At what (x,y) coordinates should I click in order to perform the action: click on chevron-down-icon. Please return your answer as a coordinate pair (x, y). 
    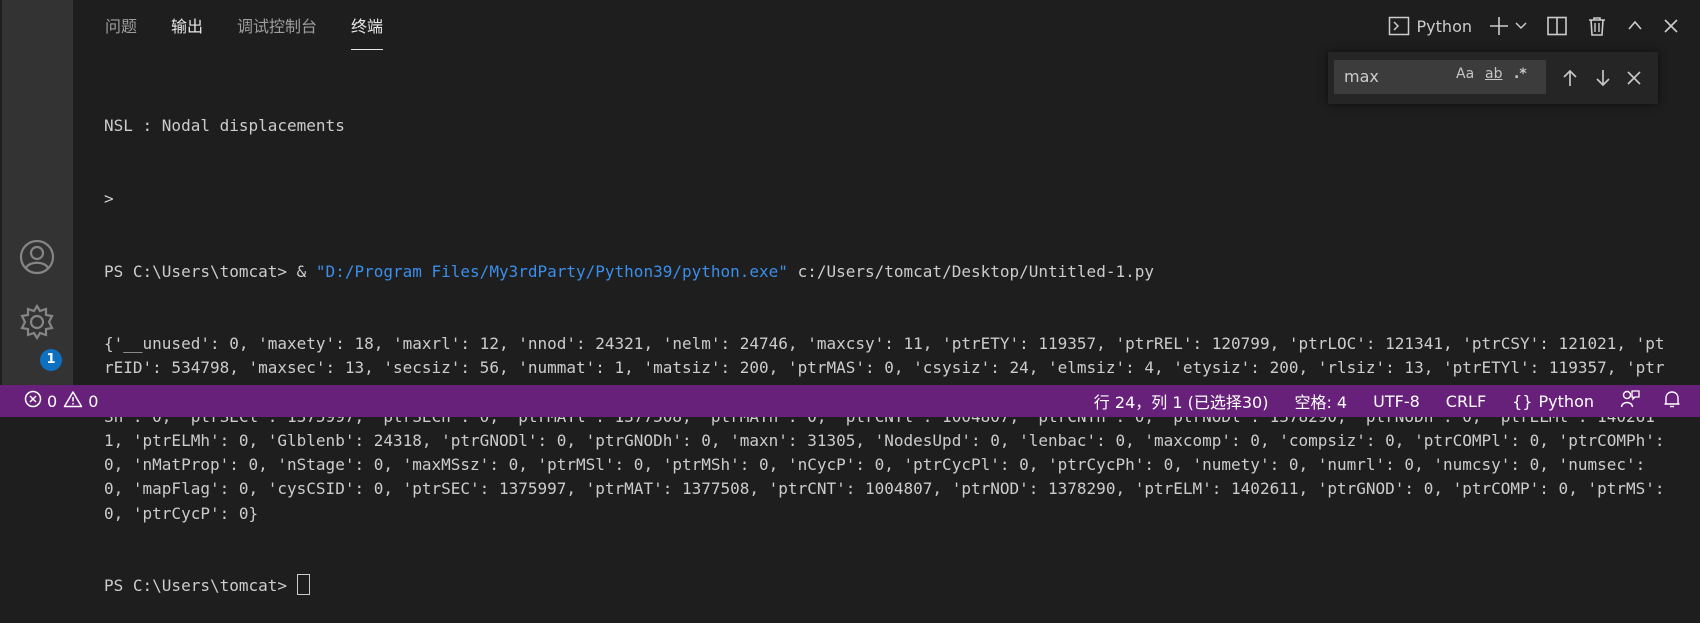
    Looking at the image, I should click on (1521, 26).